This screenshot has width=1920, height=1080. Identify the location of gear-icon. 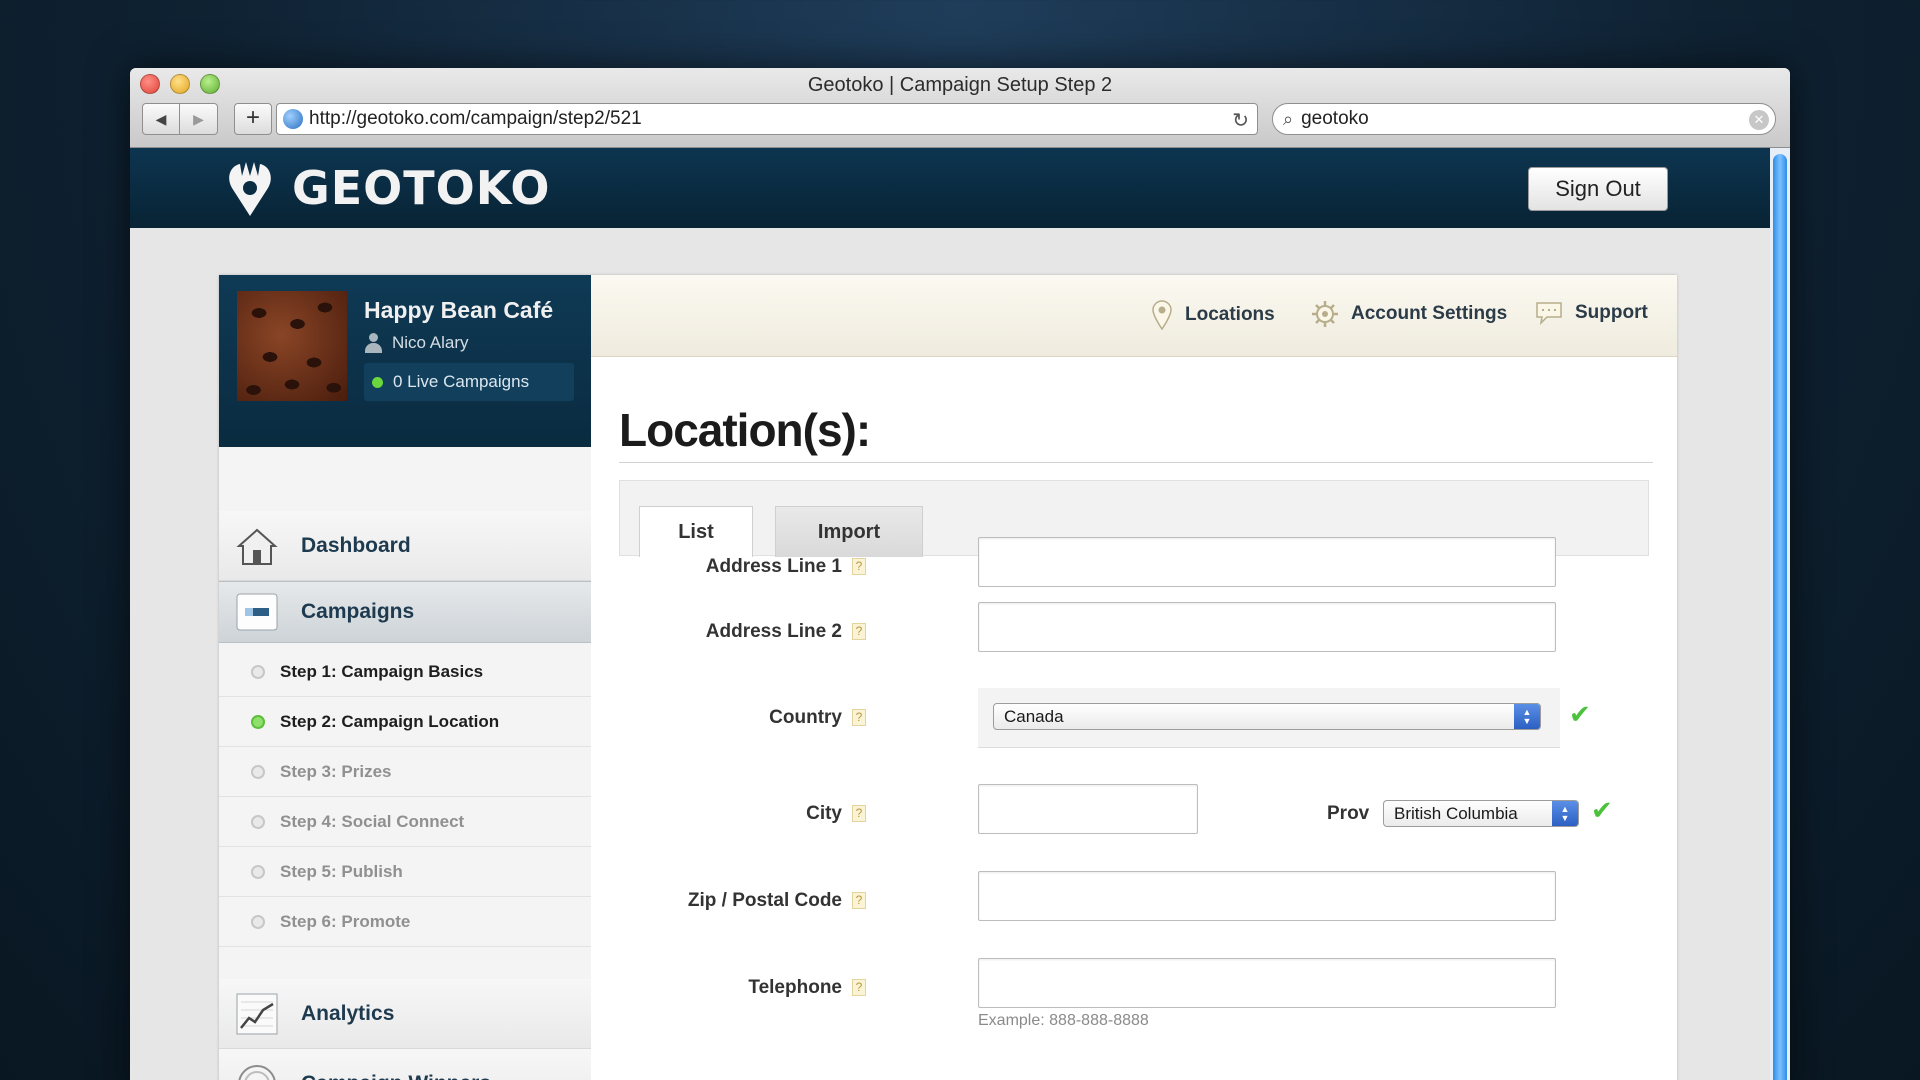
(1325, 314).